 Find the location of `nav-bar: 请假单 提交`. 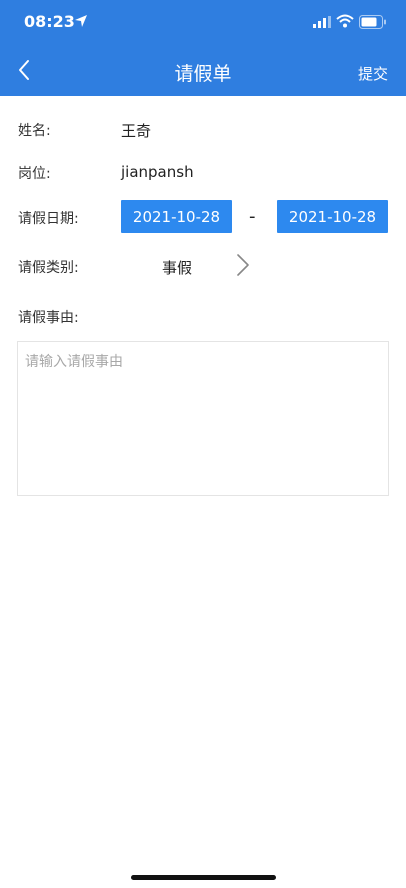

nav-bar: 请假单 提交 is located at coordinates (203, 70).